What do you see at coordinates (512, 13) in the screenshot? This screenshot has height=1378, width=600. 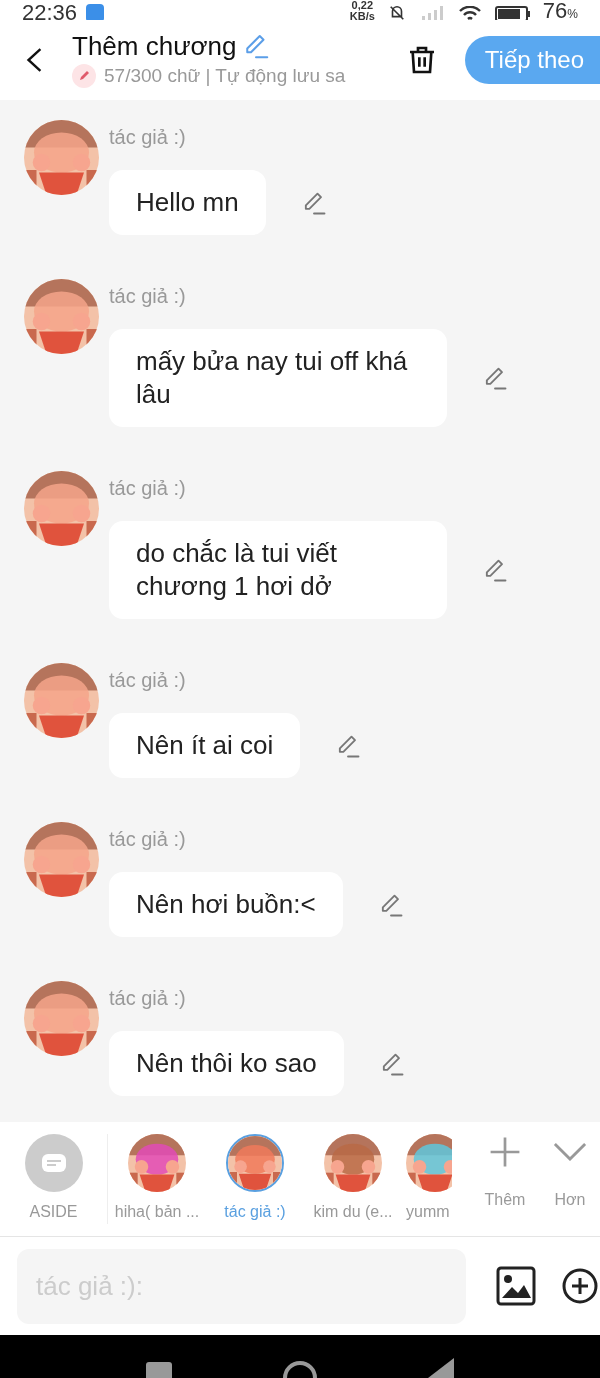 I see `battery-icon` at bounding box center [512, 13].